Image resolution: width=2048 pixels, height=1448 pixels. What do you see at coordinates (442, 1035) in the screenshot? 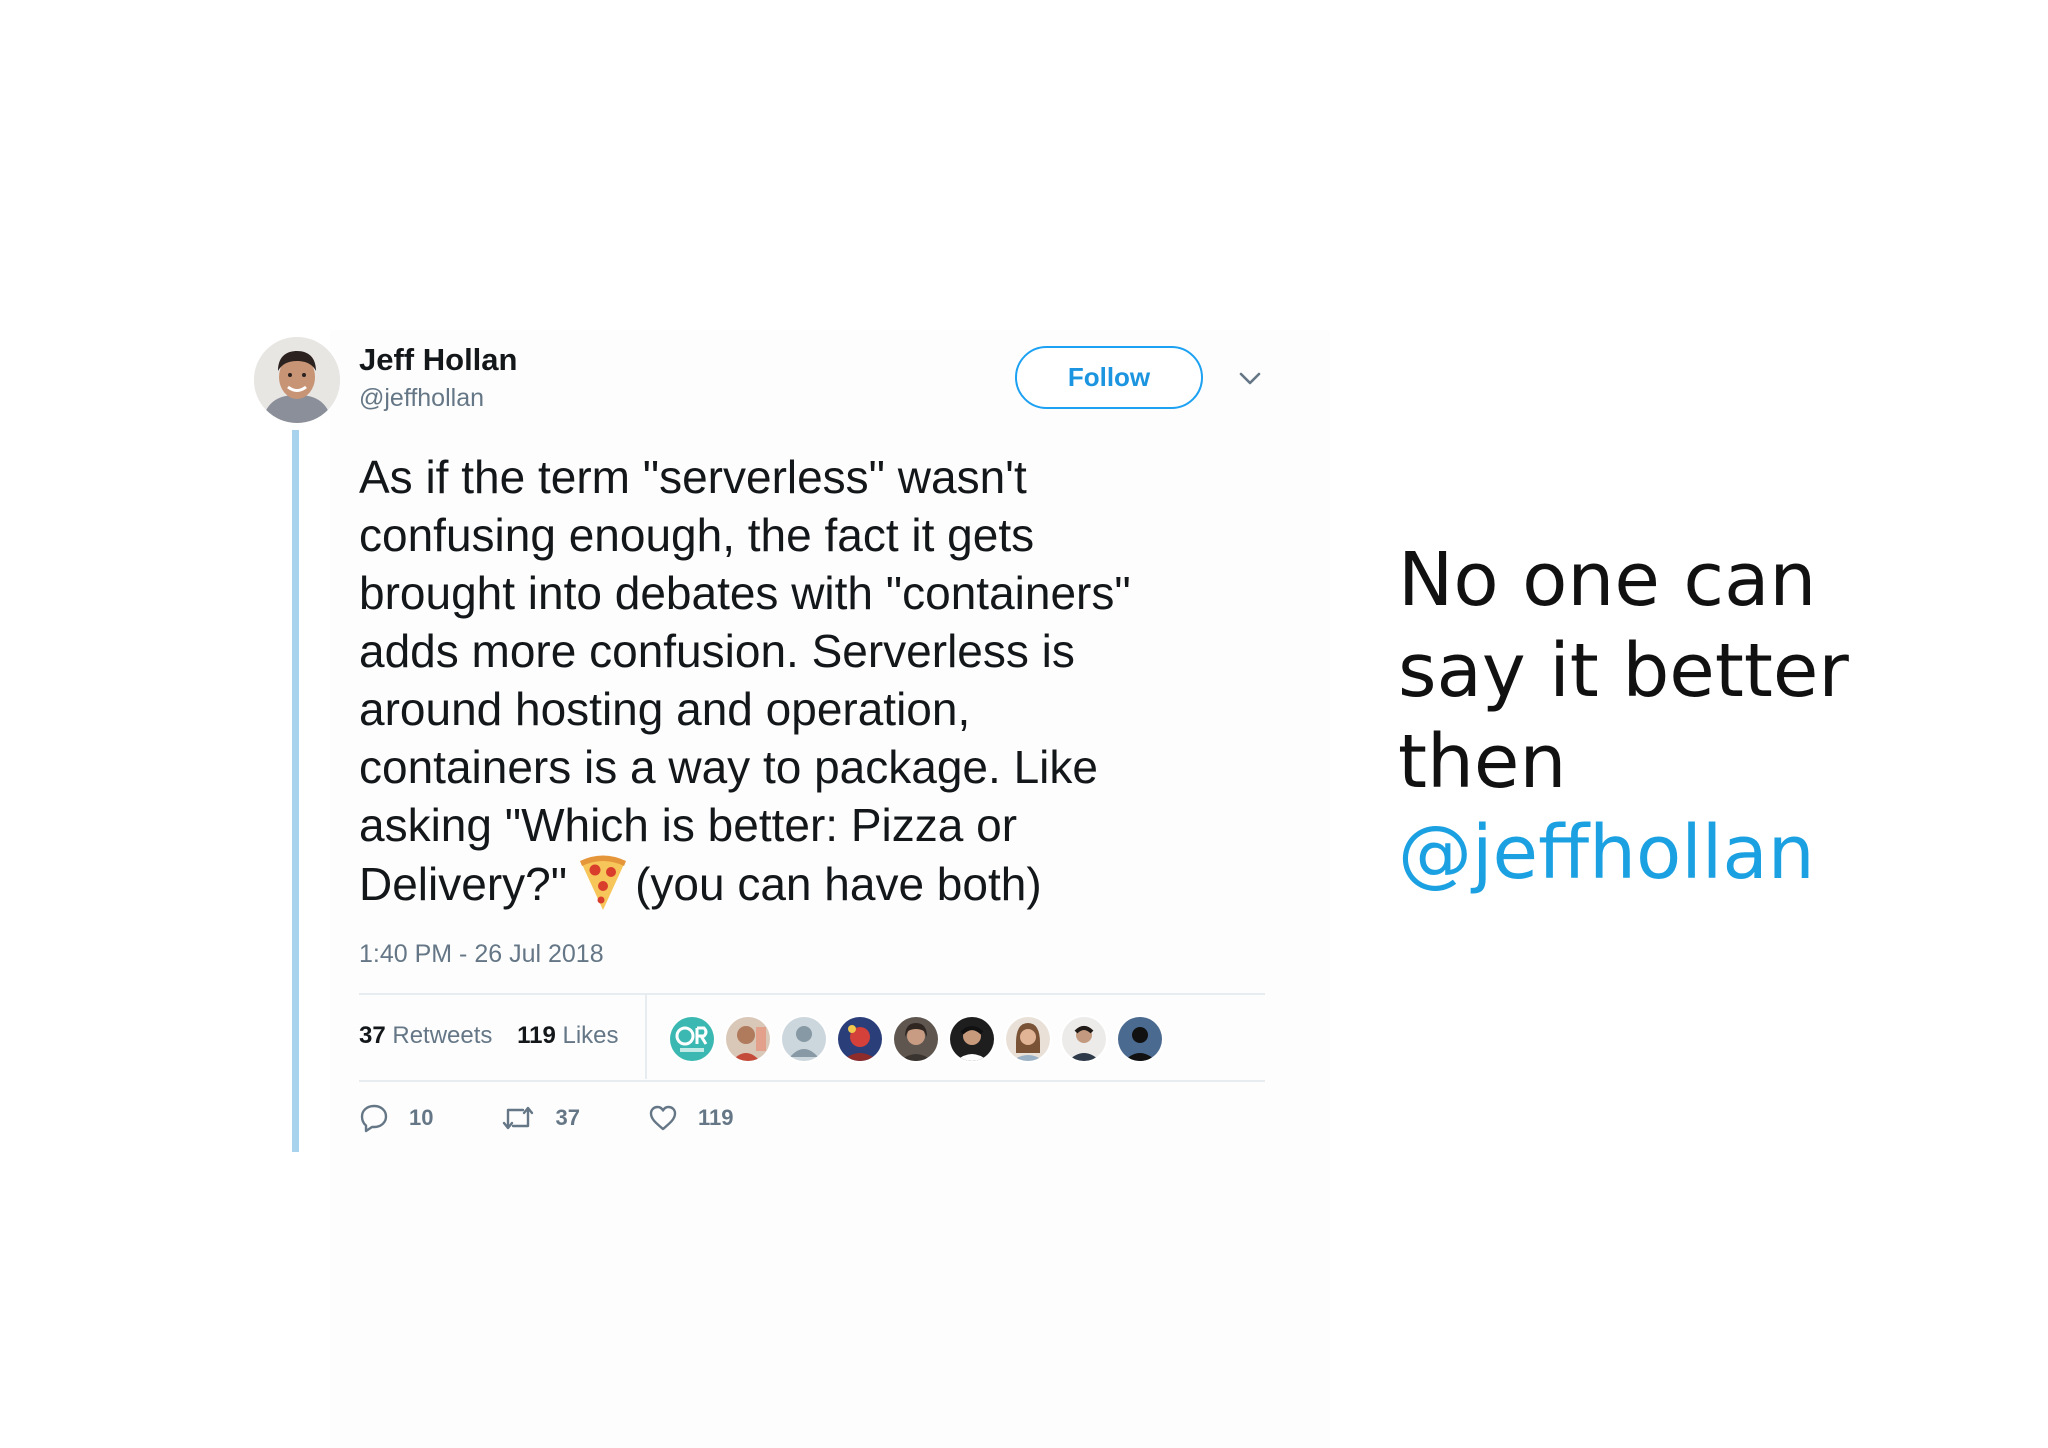
I see `retweets-label: Retweets` at bounding box center [442, 1035].